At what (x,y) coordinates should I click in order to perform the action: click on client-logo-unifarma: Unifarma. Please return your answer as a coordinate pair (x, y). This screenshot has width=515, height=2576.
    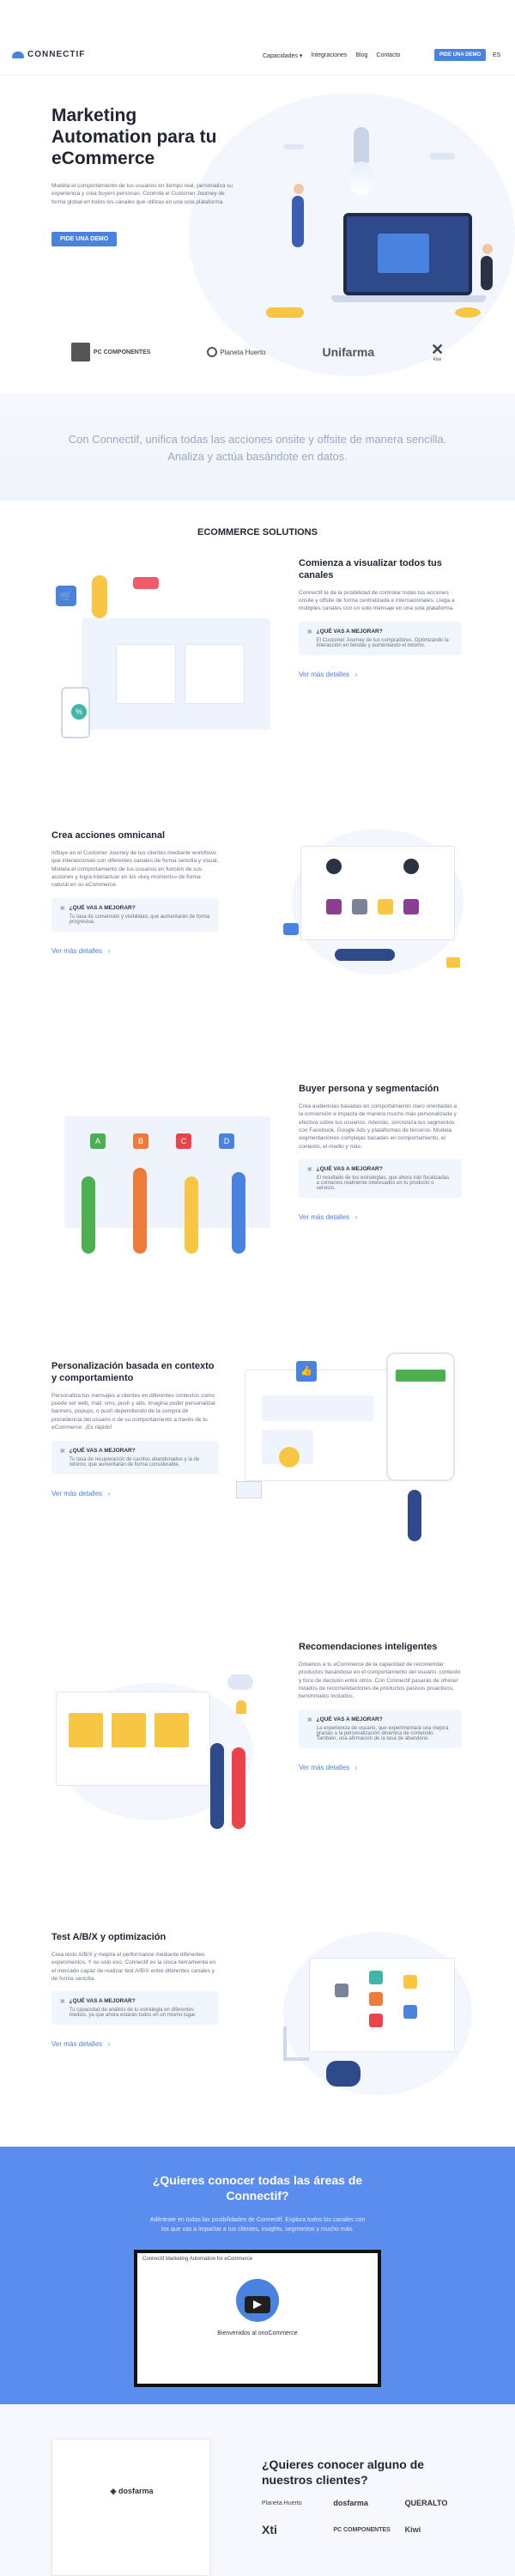
    Looking at the image, I should click on (348, 352).